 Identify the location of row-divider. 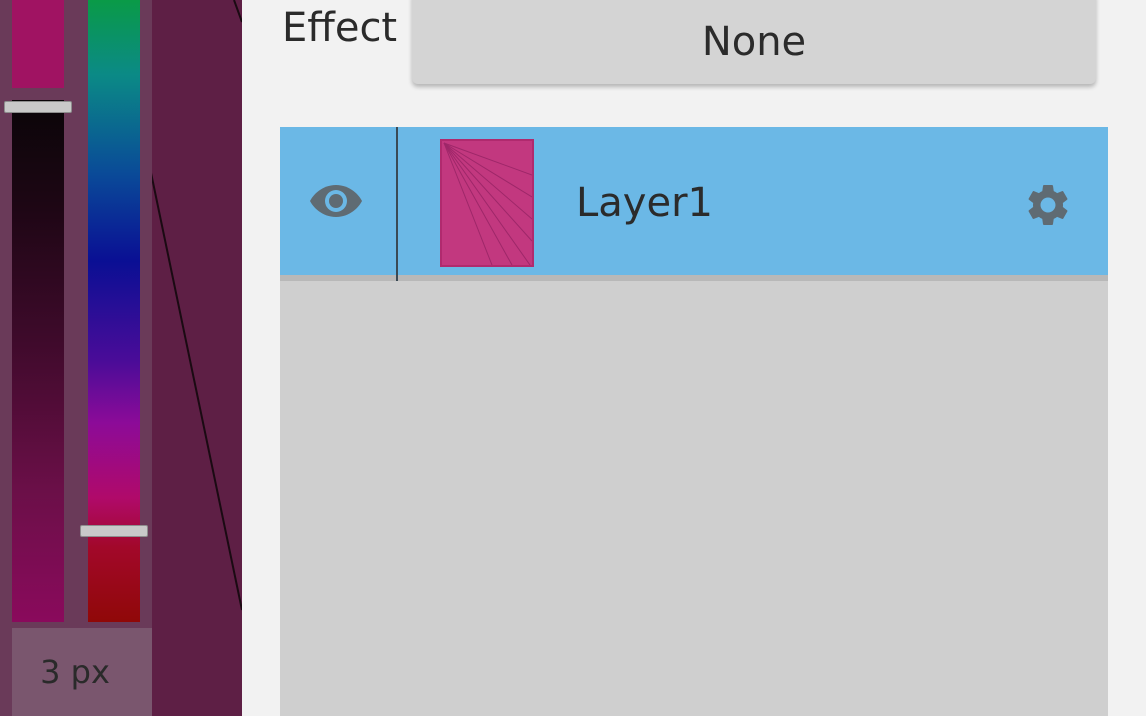
(397, 204).